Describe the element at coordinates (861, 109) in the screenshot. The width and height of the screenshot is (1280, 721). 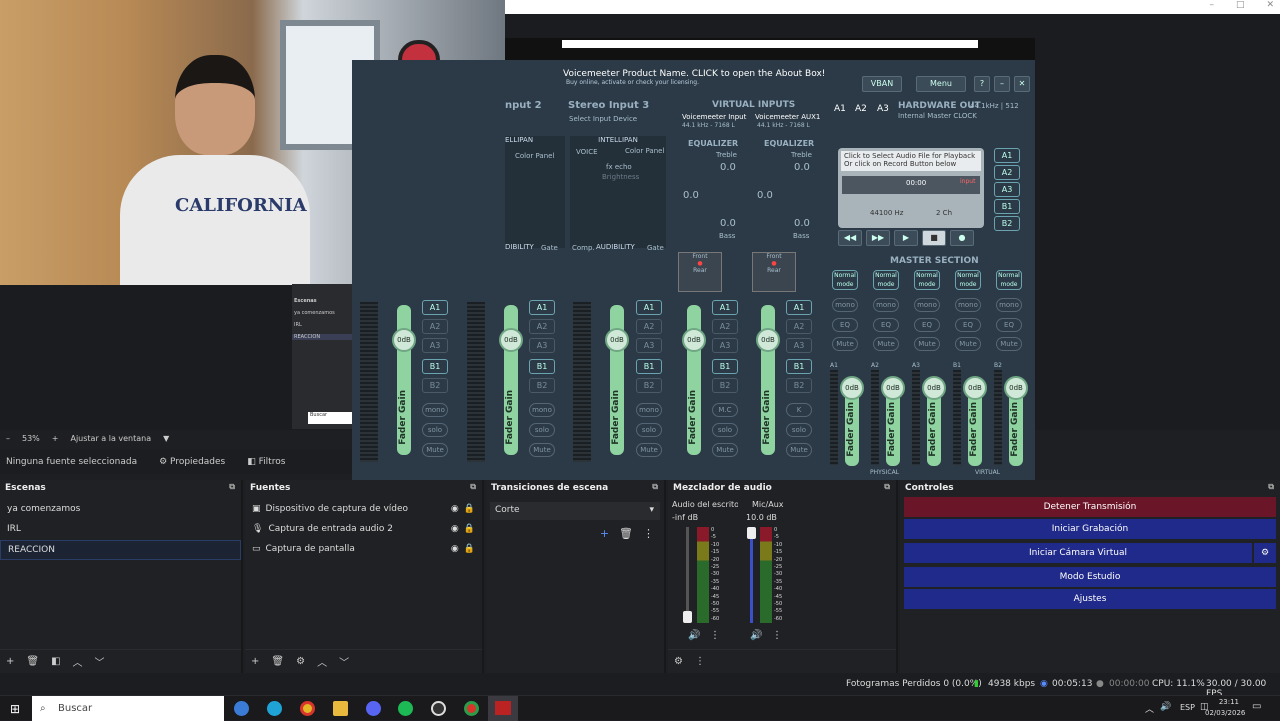
I see `hw-a2: A2` at that location.